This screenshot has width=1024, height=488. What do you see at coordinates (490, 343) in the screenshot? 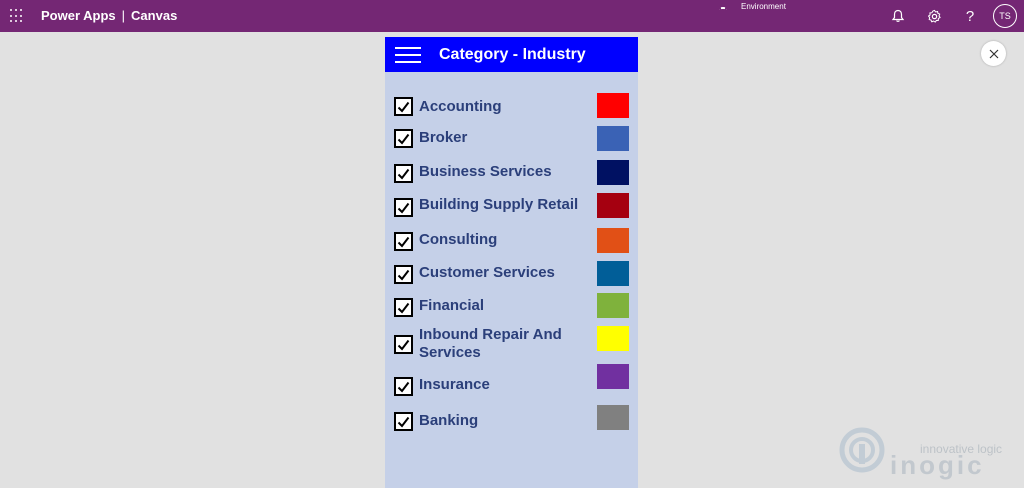
I see `category-label: Inbound Repair And Services` at bounding box center [490, 343].